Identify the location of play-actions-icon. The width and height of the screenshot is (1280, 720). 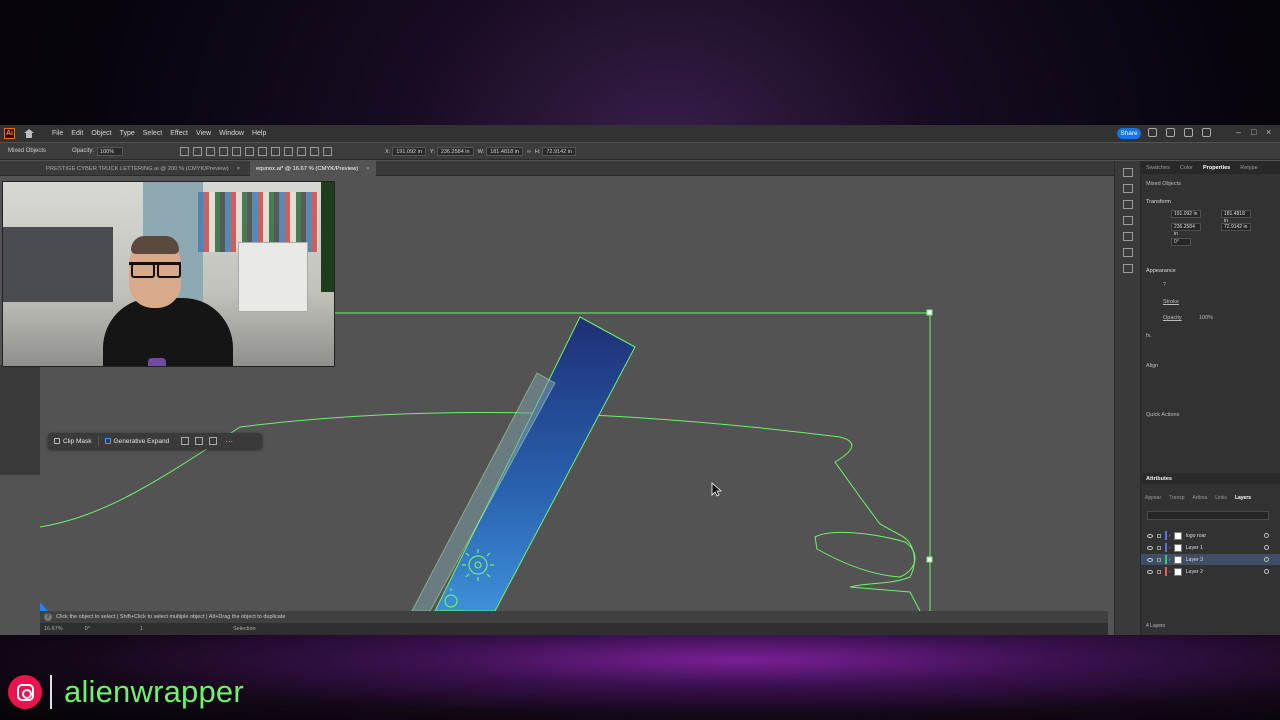
(1127, 268).